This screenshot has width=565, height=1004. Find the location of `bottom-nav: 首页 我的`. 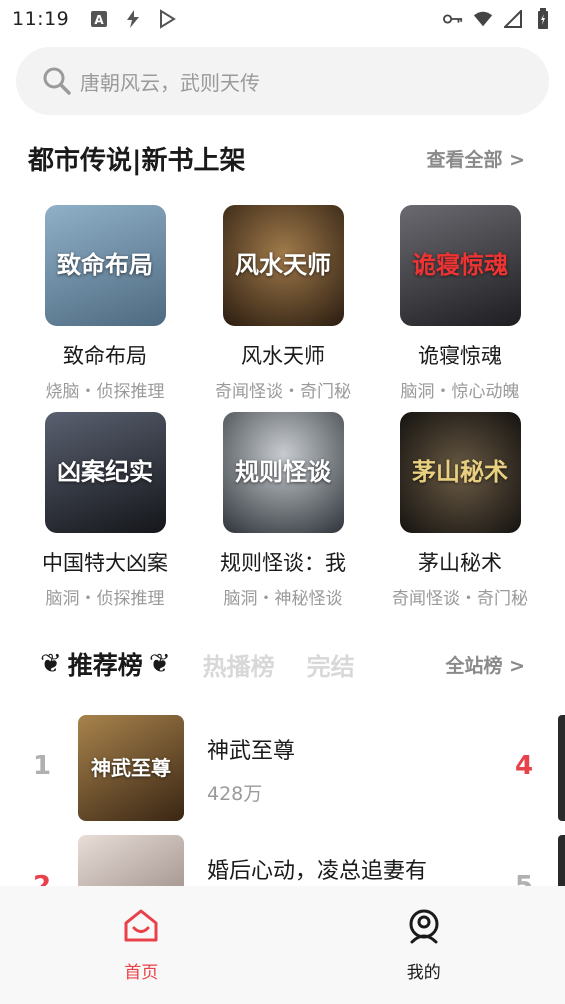

bottom-nav: 首页 我的 is located at coordinates (282, 945).